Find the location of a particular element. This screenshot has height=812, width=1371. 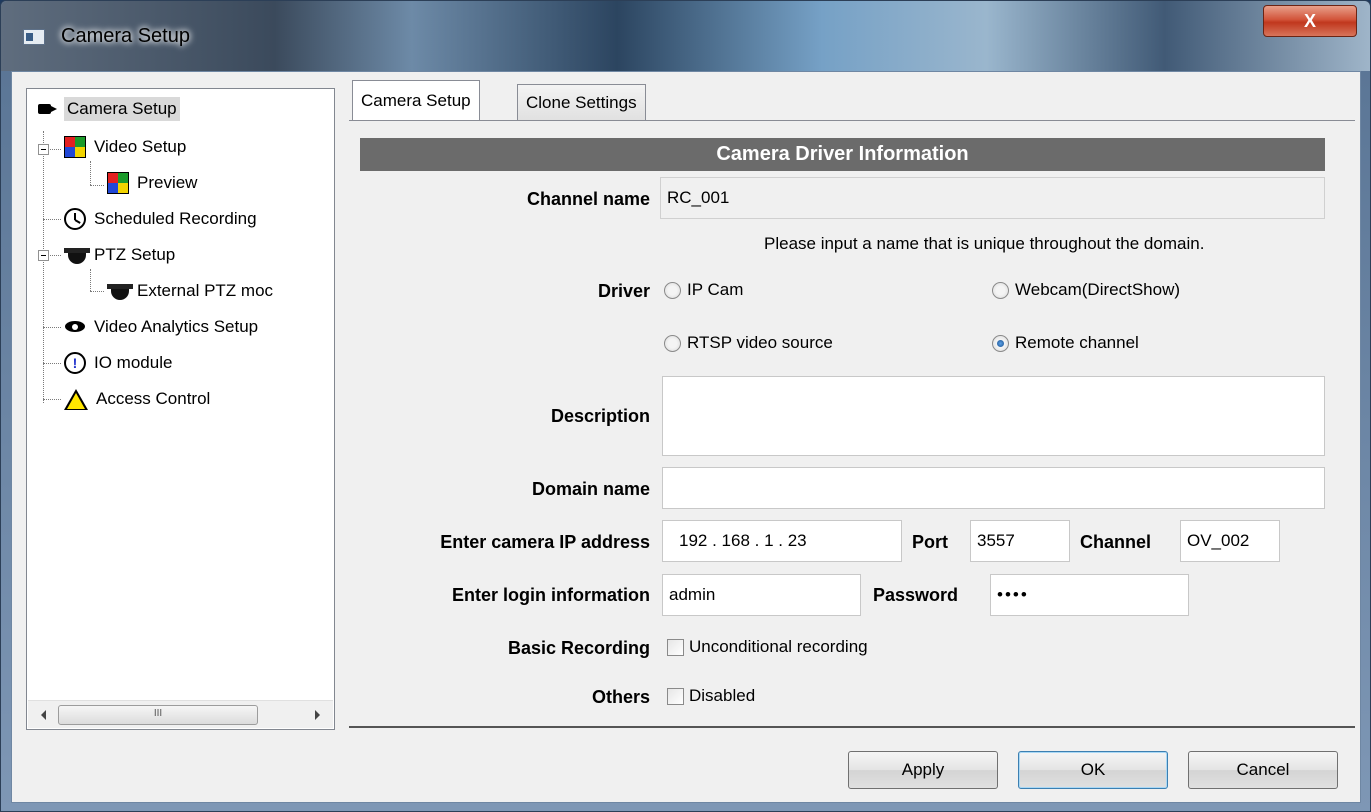

port-input: 3557 is located at coordinates (1020, 541).